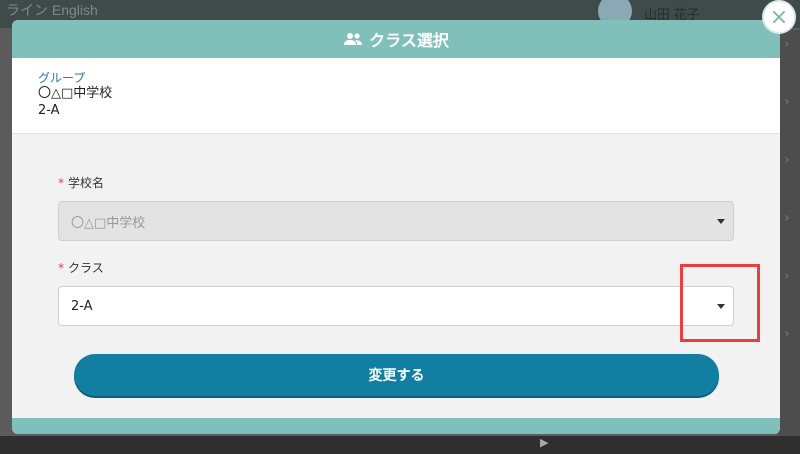 This screenshot has height=454, width=800. I want to click on school-select: 〇△□中学校, so click(396, 221).